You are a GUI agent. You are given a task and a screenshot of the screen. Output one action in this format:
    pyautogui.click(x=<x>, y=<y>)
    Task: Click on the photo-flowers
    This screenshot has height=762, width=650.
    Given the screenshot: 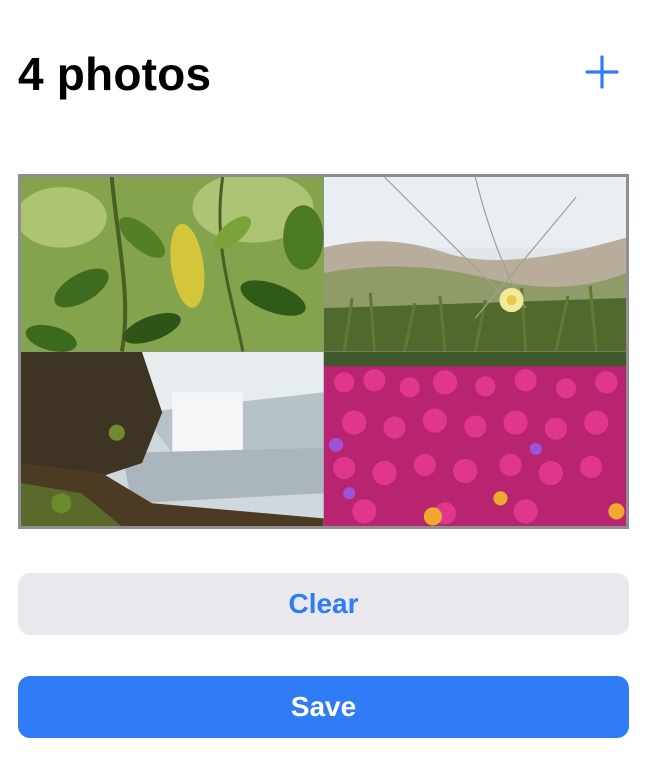 What is the action you would take?
    pyautogui.click(x=474, y=438)
    